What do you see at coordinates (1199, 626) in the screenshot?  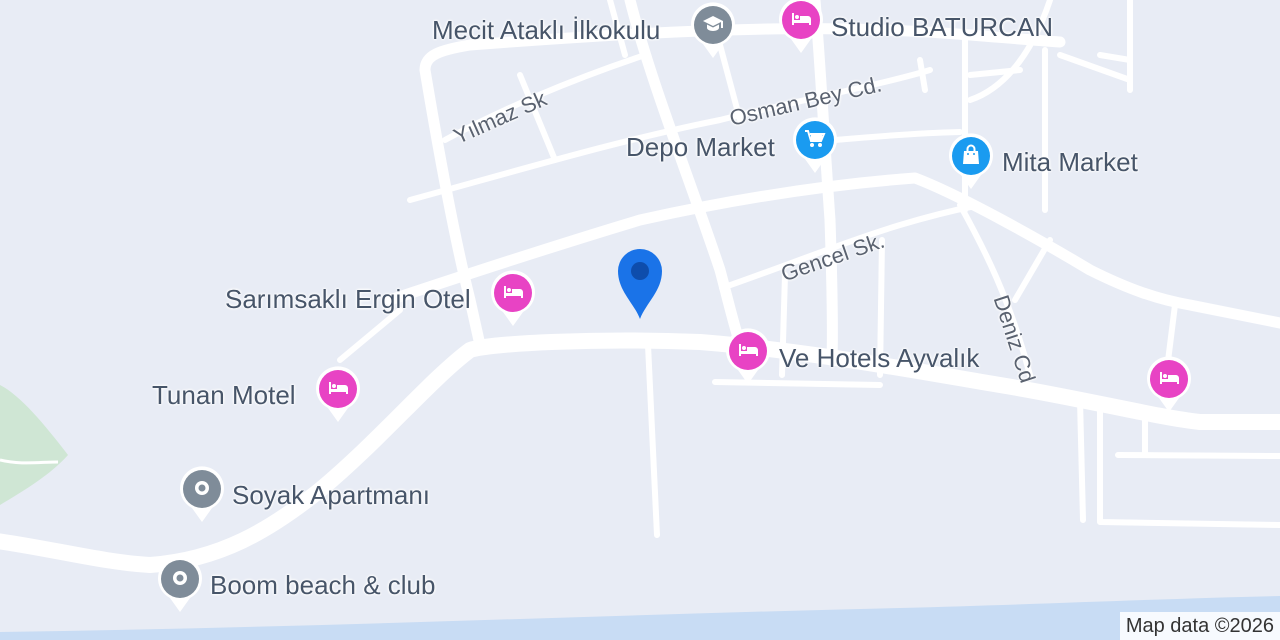 I see `map-attribution: Map data ©2026` at bounding box center [1199, 626].